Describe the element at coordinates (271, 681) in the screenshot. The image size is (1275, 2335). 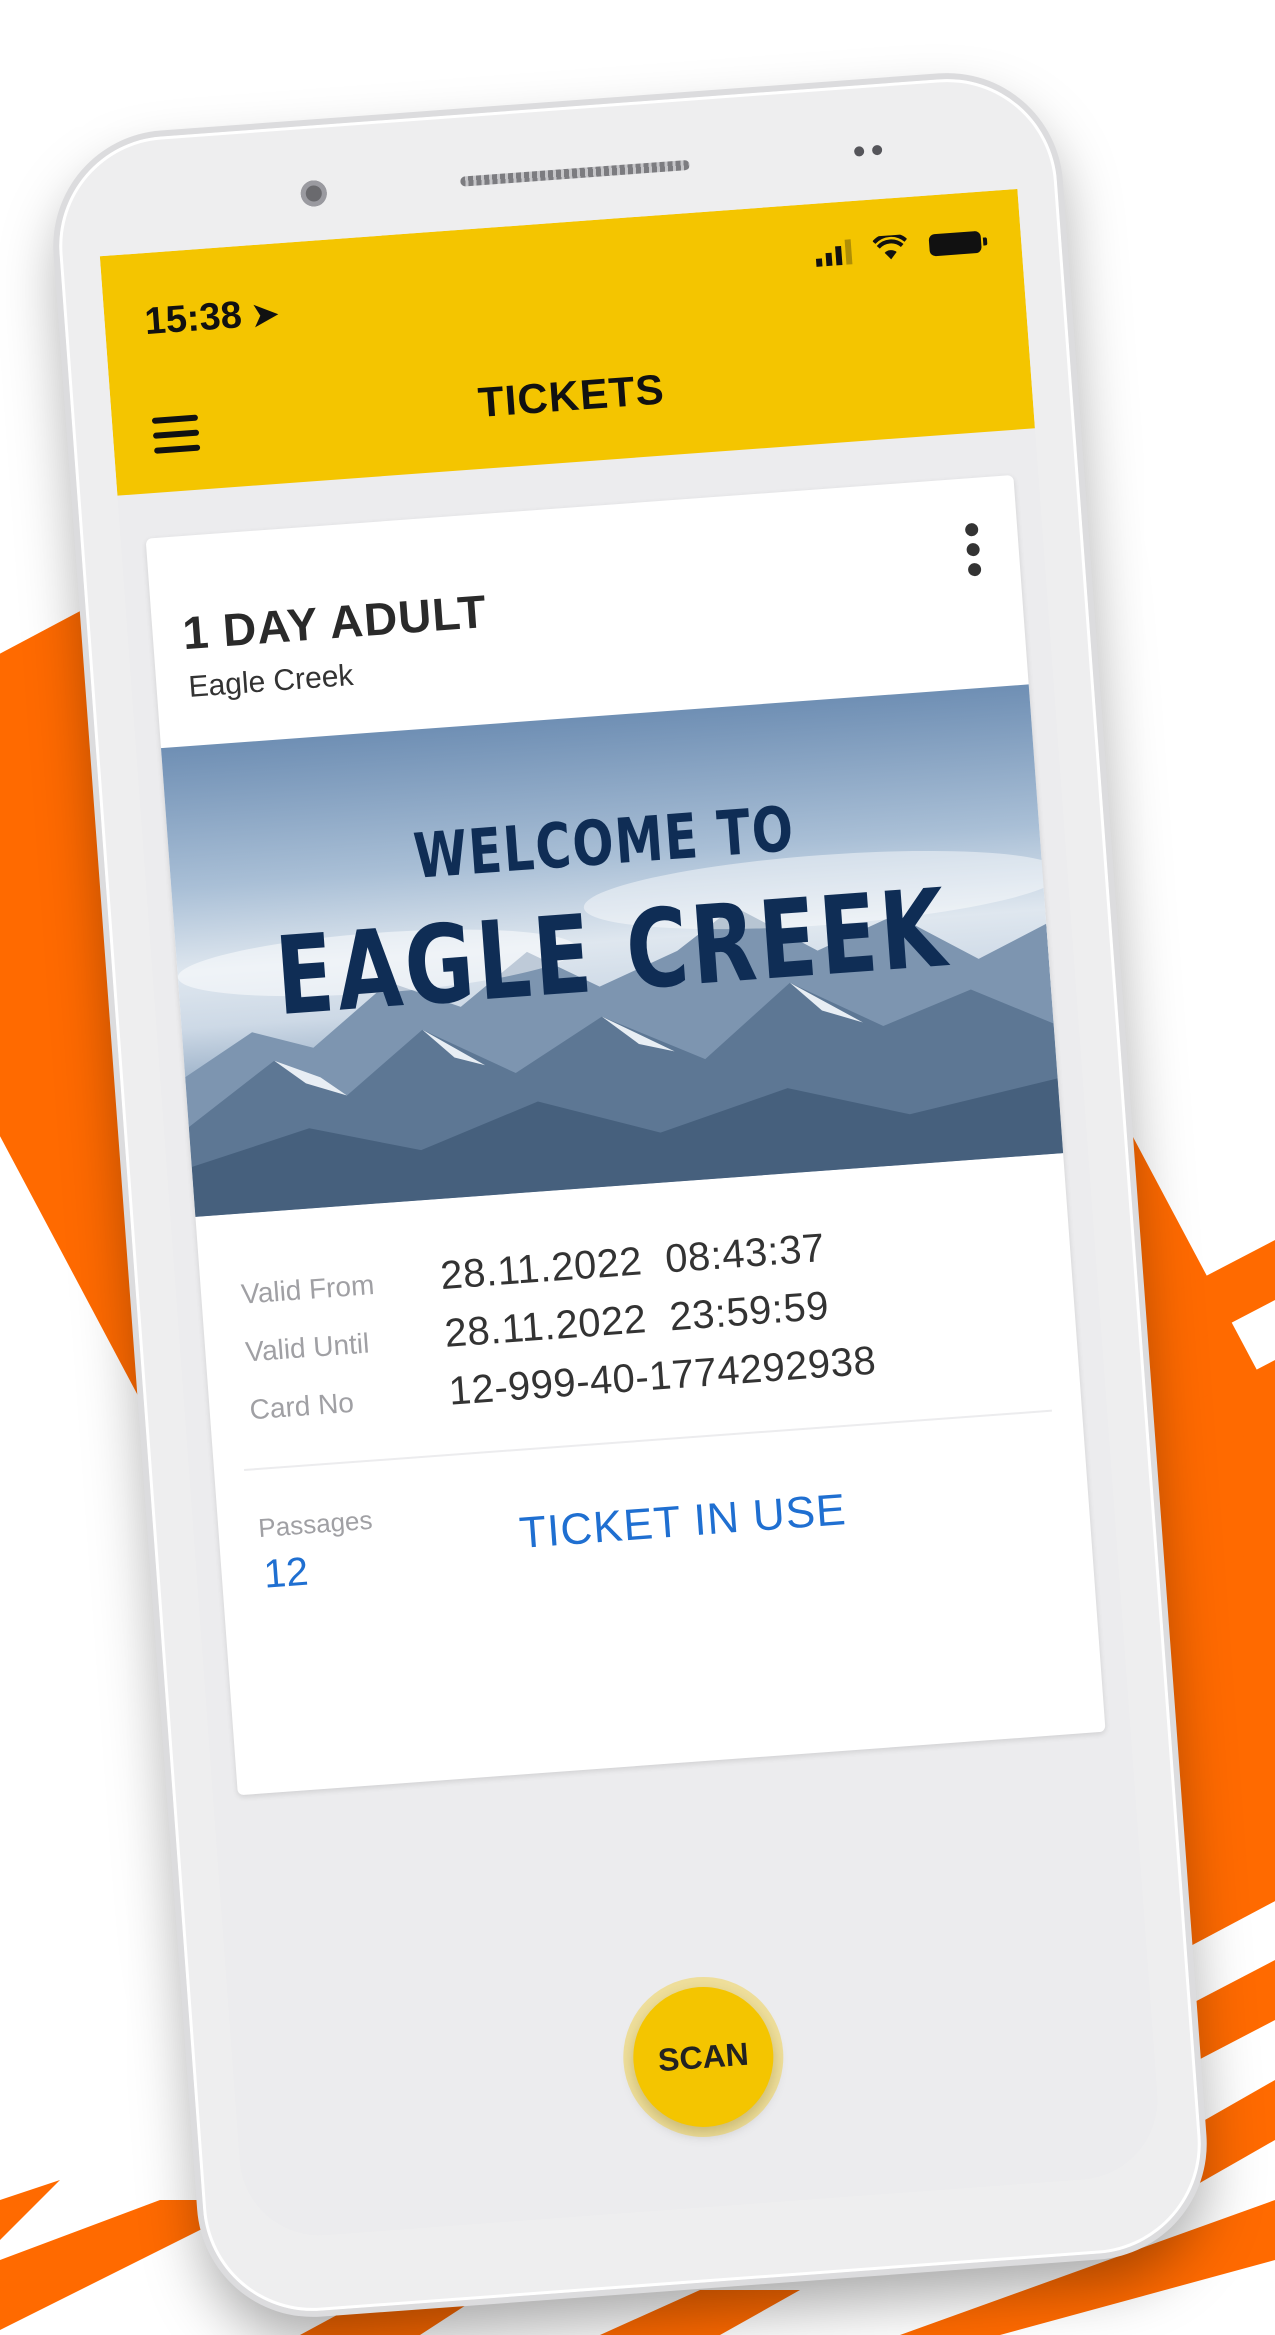
I see `ticket-location: Eagle Creek` at that location.